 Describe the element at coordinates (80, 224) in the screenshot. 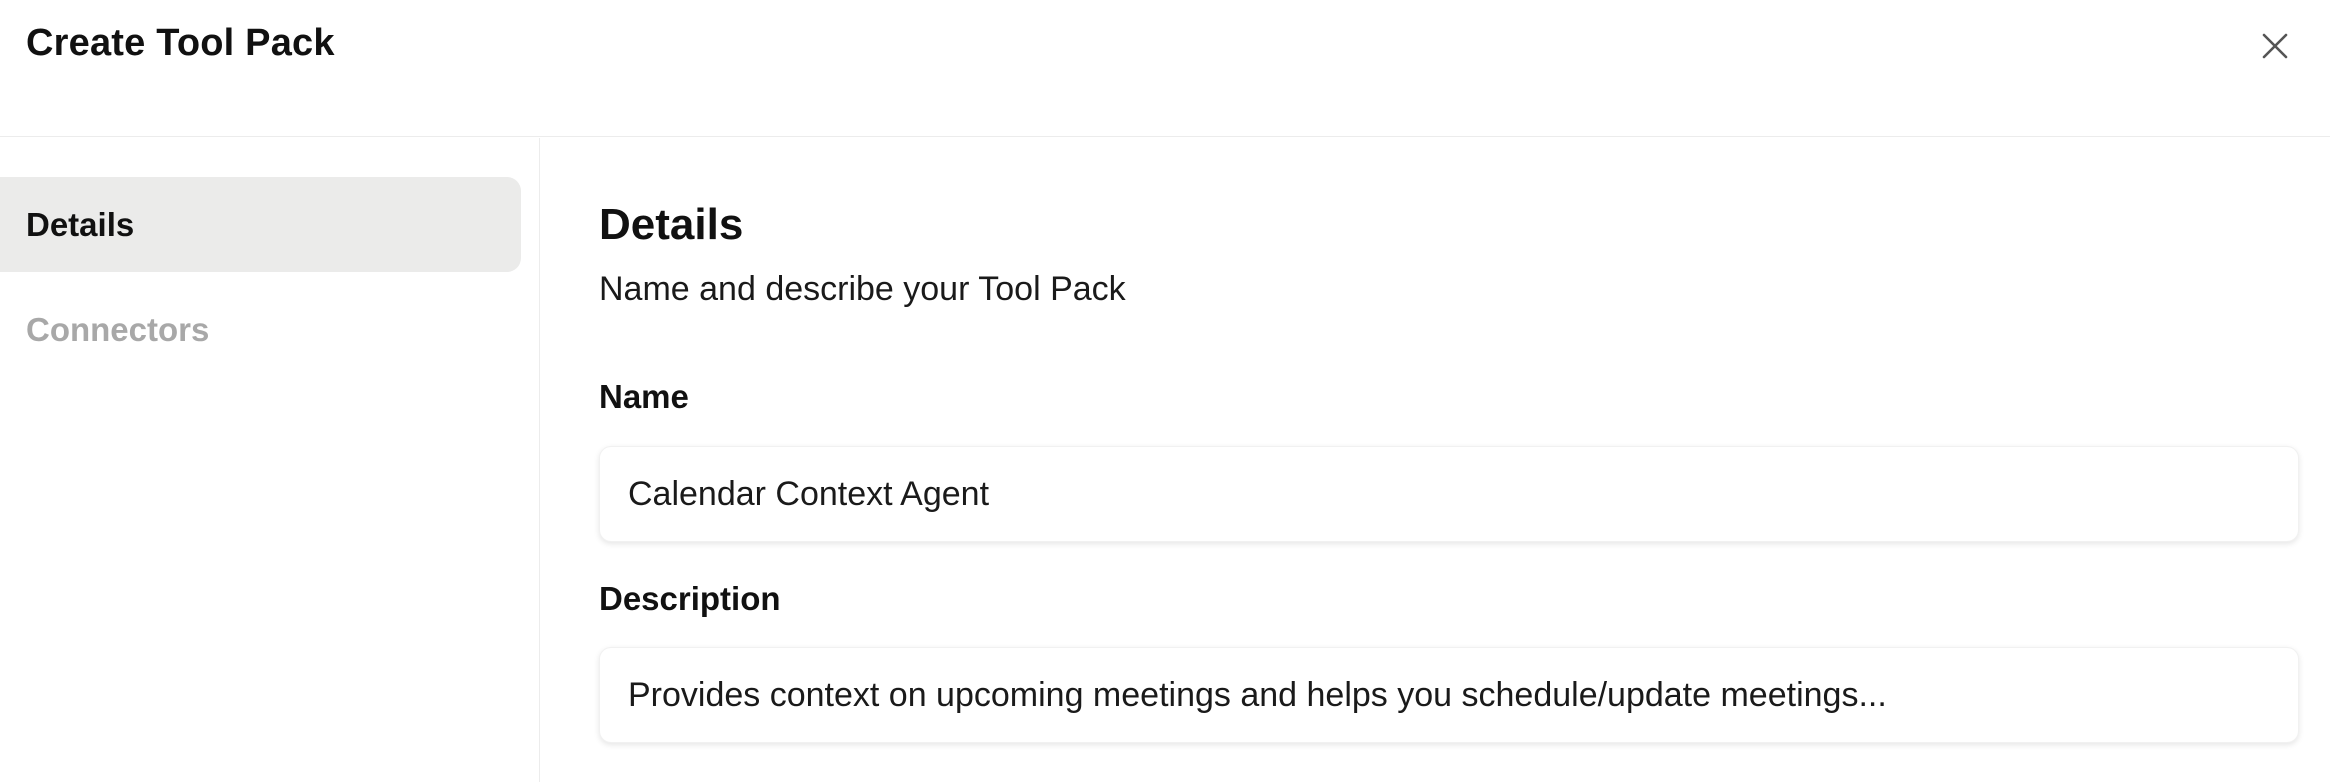

I see `sidebar-item-label: Details` at that location.